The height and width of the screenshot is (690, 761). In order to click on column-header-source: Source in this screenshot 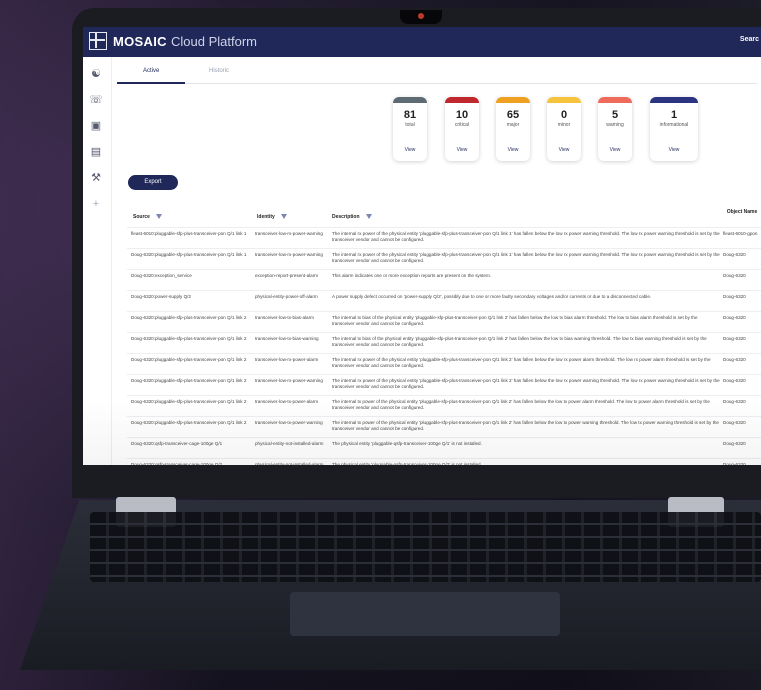, I will do `click(147, 217)`.